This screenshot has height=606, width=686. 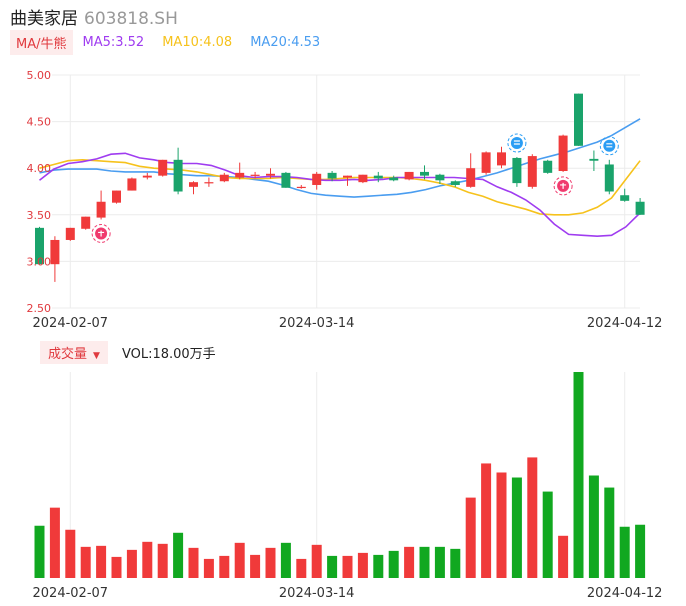 What do you see at coordinates (71, 323) in the screenshot?
I see `x-tick-label: 2024-02-07` at bounding box center [71, 323].